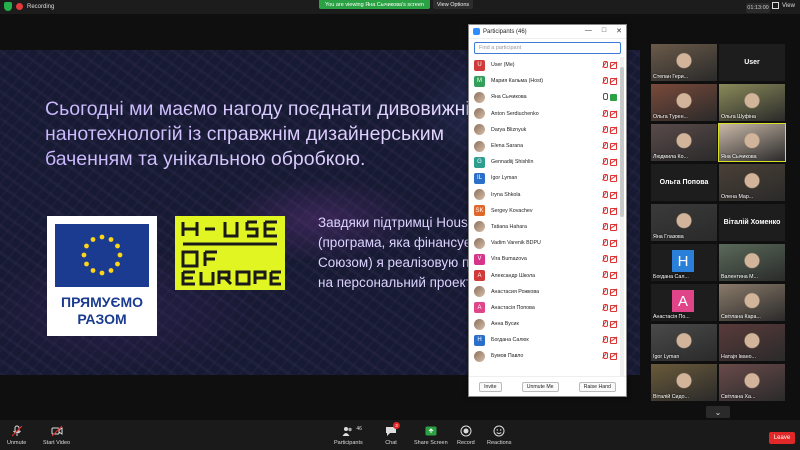 The height and width of the screenshot is (450, 800). Describe the element at coordinates (783, 5) in the screenshot. I see `view-button: View` at that location.